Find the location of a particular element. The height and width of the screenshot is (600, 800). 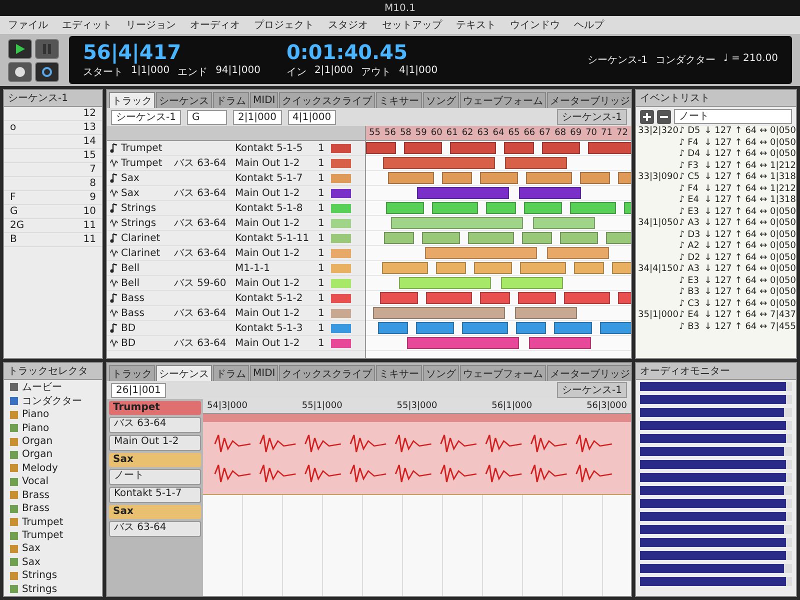

track-selector-item: コンダクター is located at coordinates (52, 401).